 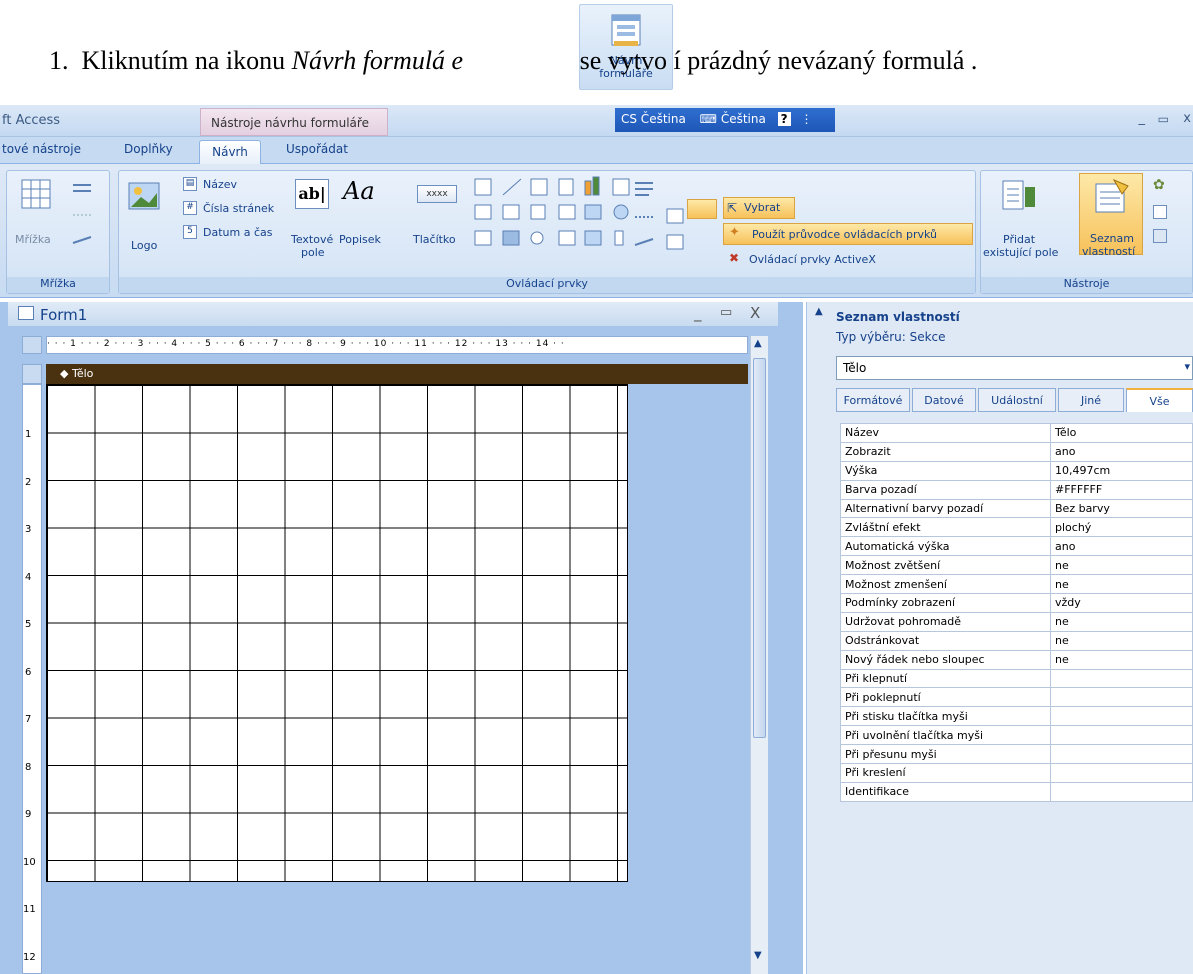 I want to click on tab-database-tools: tové nástroje, so click(x=41, y=149).